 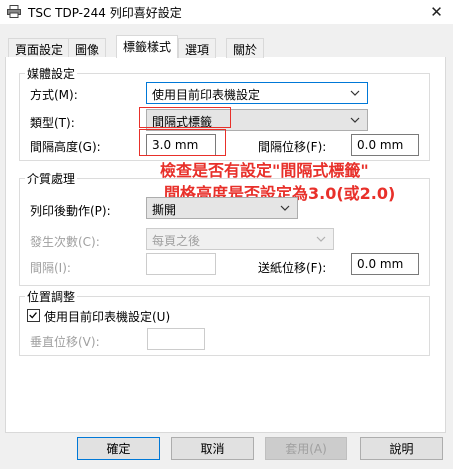 What do you see at coordinates (292, 268) in the screenshot?
I see `feed-offset-label: 送紙位移(F):` at bounding box center [292, 268].